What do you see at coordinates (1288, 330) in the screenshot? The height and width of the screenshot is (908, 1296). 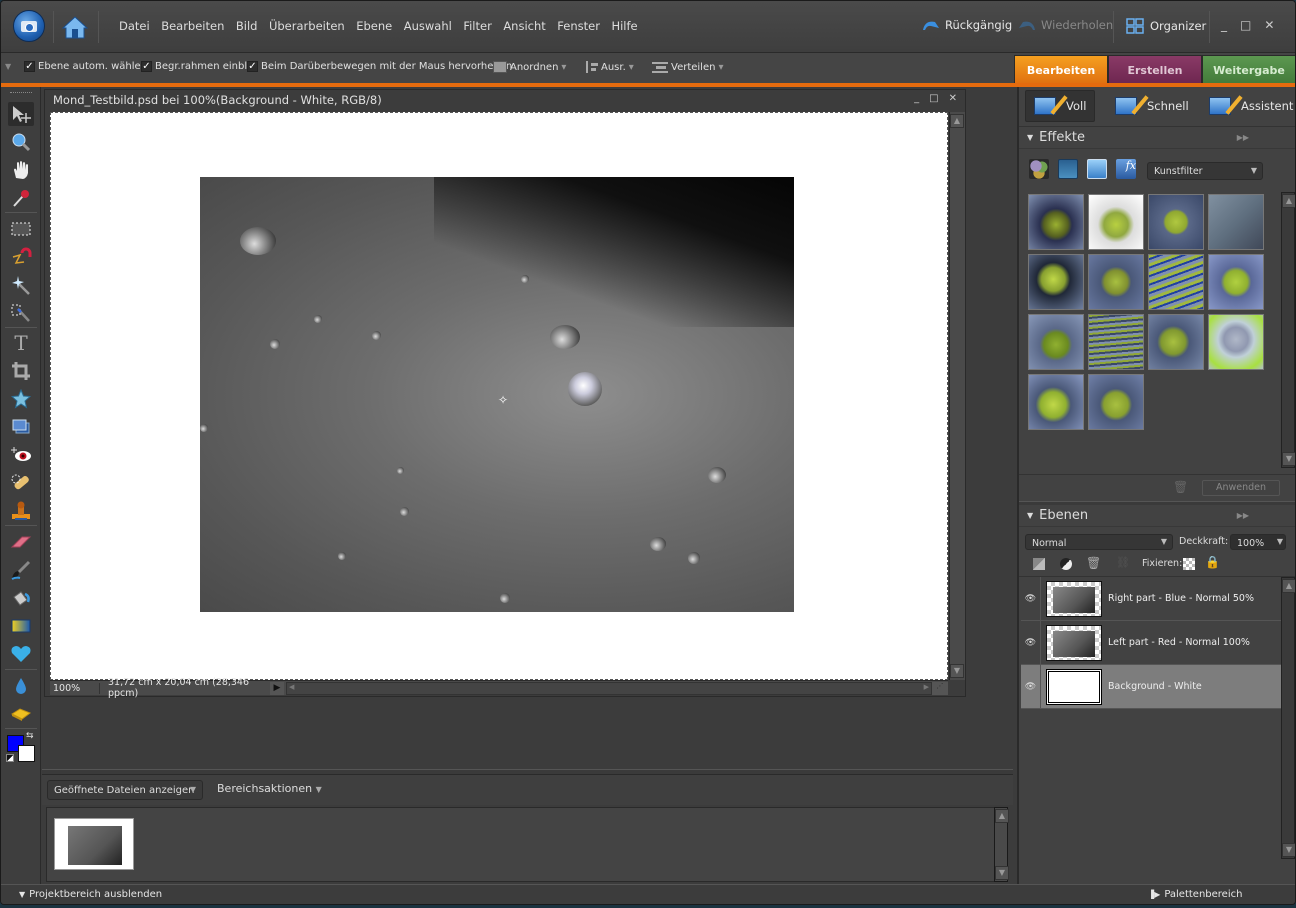 I see `effects-scrollbar: ▲ ▼` at bounding box center [1288, 330].